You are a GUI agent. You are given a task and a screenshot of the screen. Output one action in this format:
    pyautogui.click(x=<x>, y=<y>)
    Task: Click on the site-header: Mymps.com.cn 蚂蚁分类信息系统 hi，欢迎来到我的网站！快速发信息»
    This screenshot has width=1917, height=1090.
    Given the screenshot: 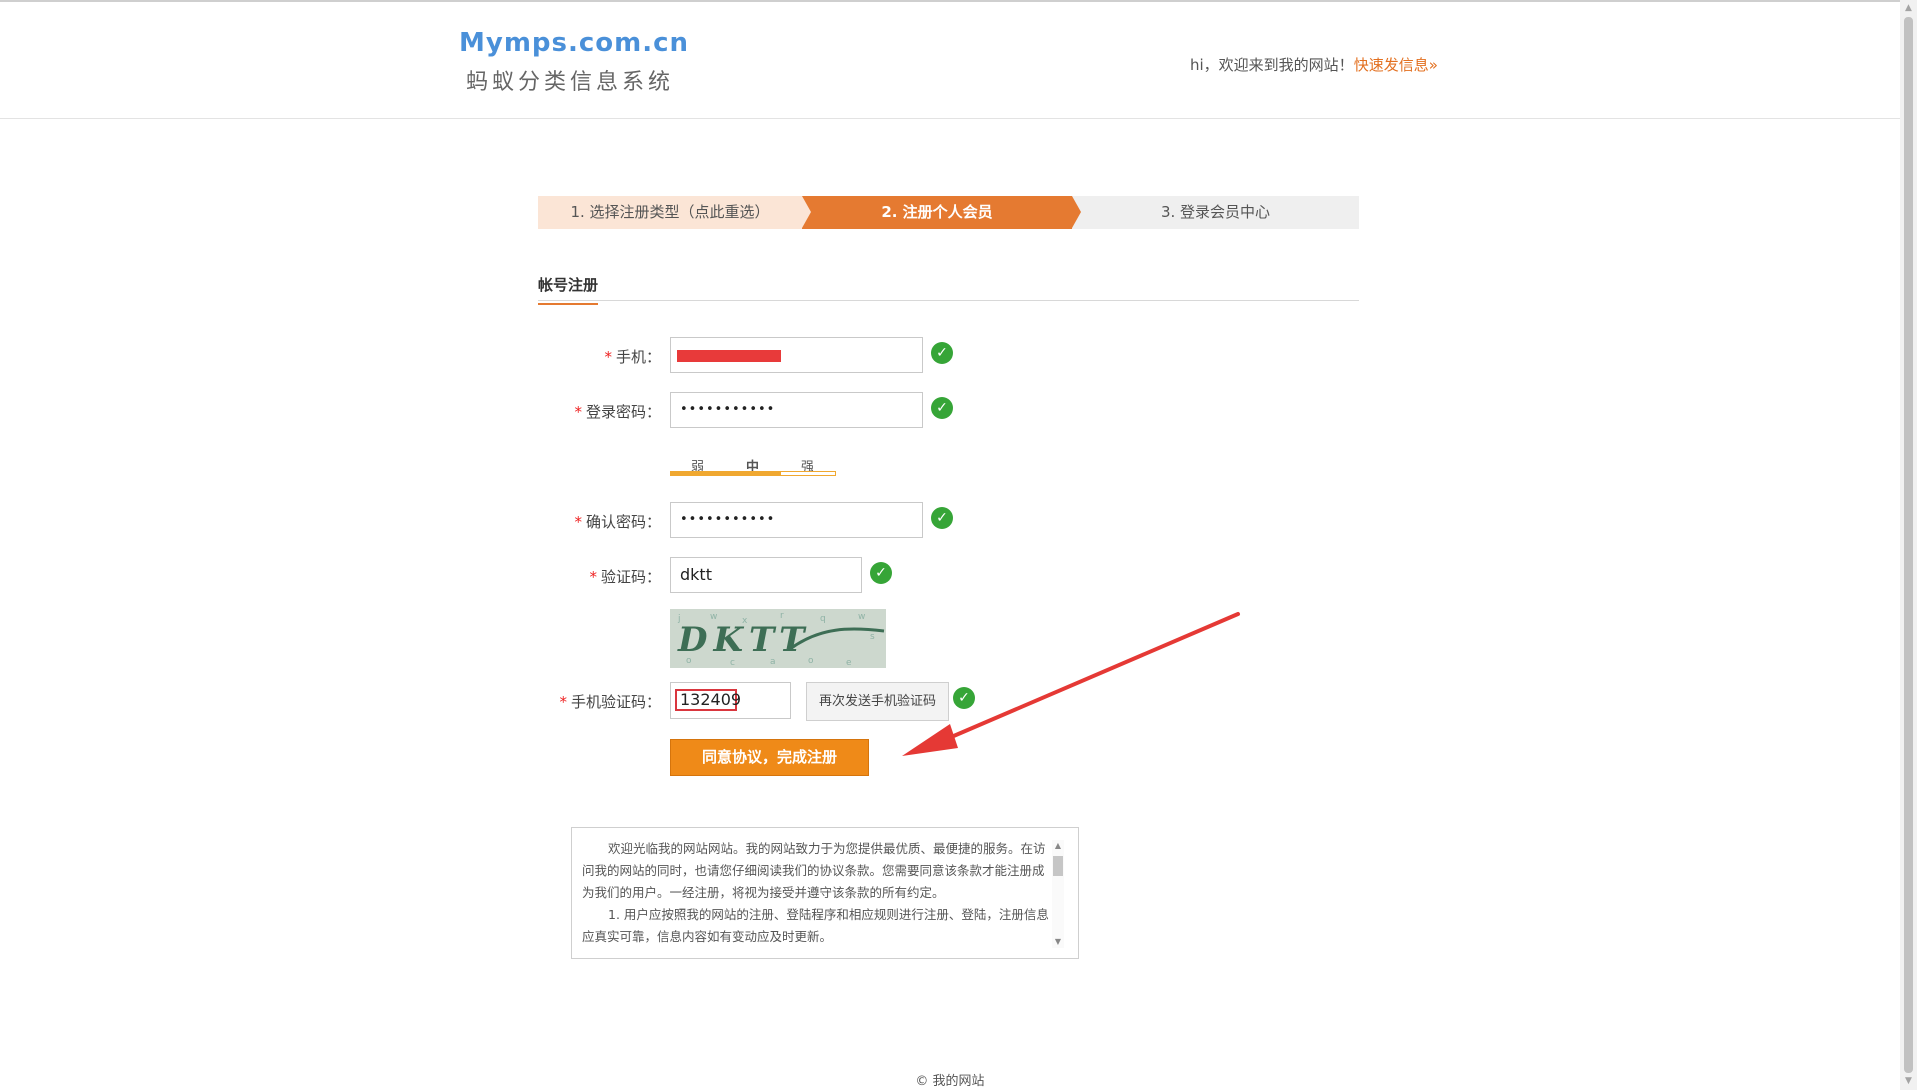 What is the action you would take?
    pyautogui.click(x=950, y=60)
    